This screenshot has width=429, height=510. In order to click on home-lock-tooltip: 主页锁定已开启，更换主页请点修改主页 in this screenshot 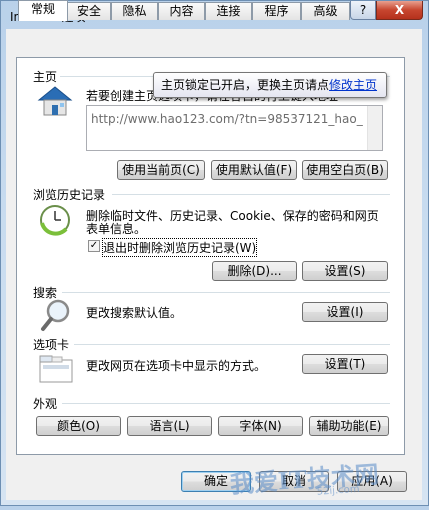, I will do `click(270, 85)`.